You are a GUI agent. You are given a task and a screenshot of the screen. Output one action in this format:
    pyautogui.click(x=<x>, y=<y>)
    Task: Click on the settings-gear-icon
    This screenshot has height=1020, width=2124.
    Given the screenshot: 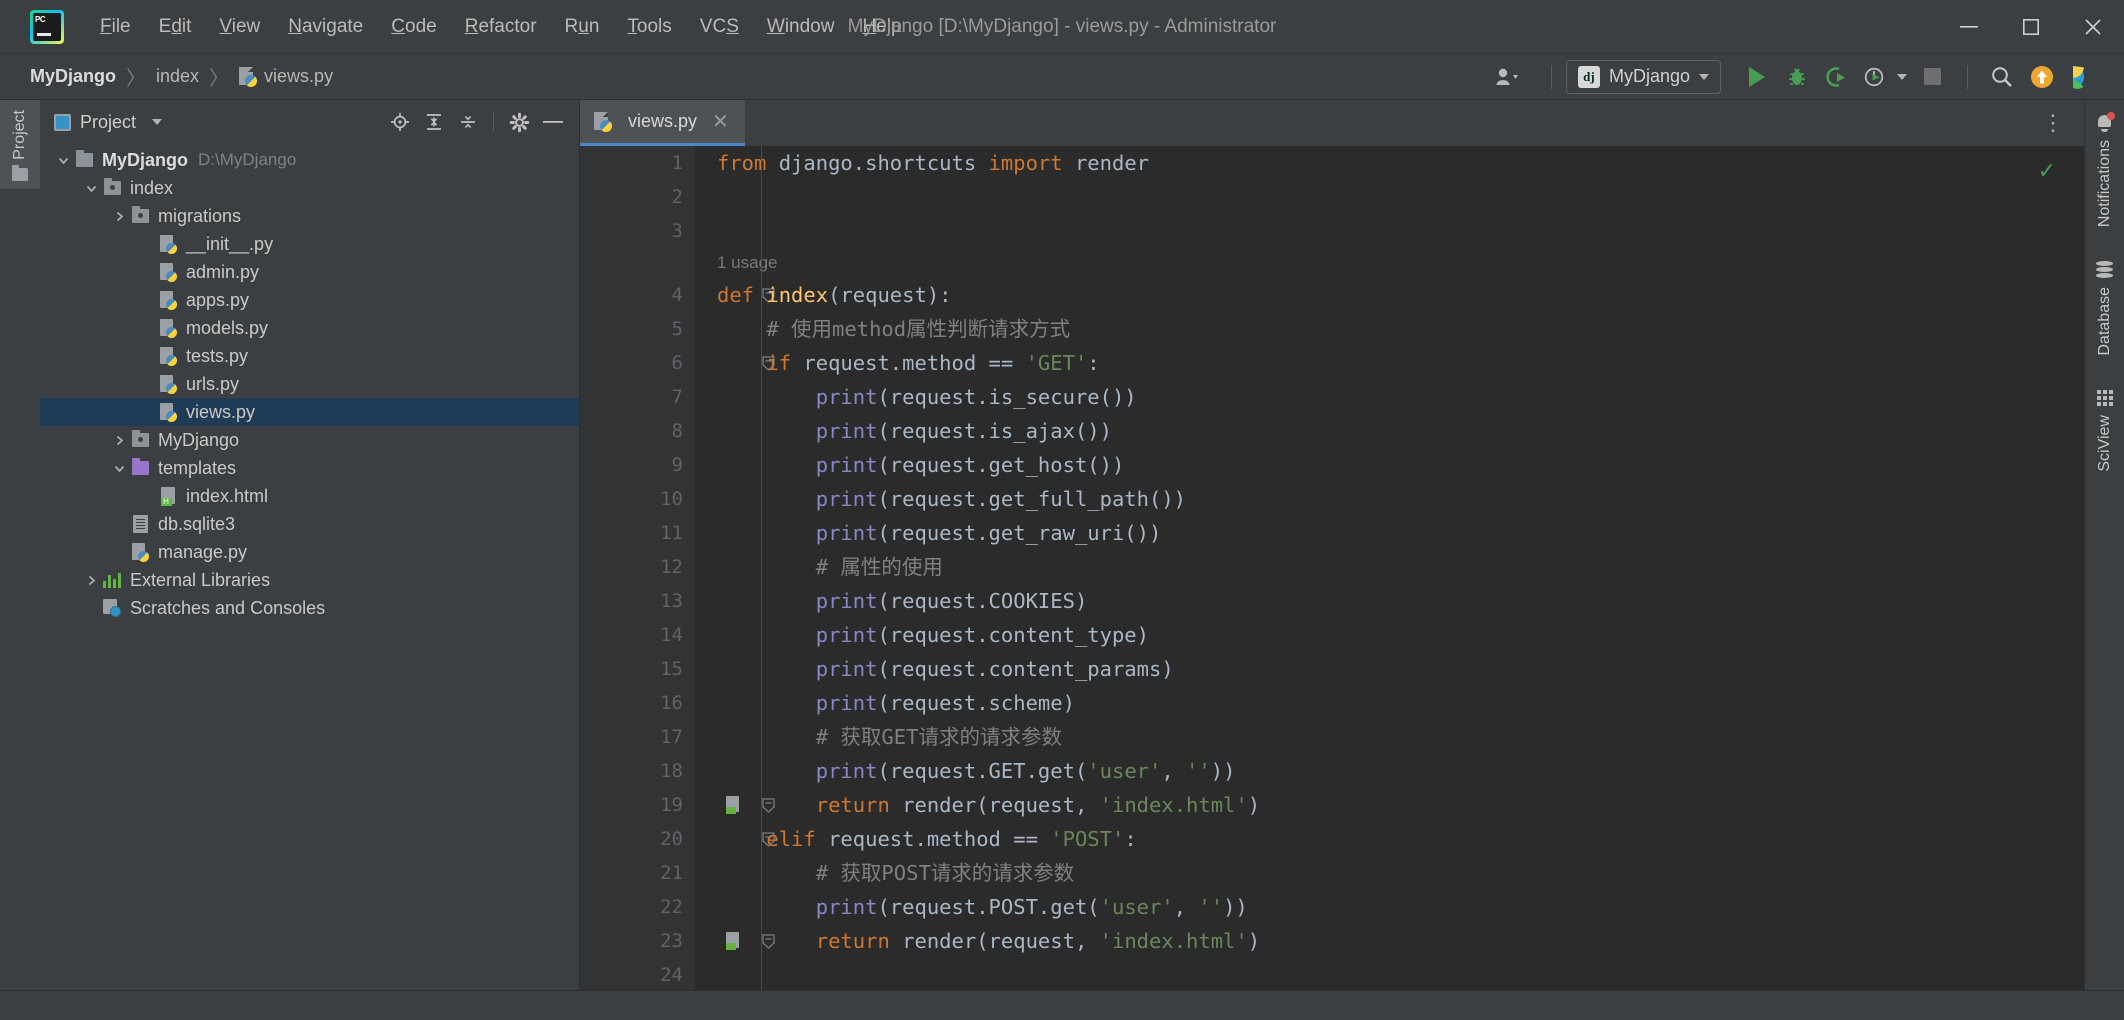 What is the action you would take?
    pyautogui.click(x=519, y=122)
    